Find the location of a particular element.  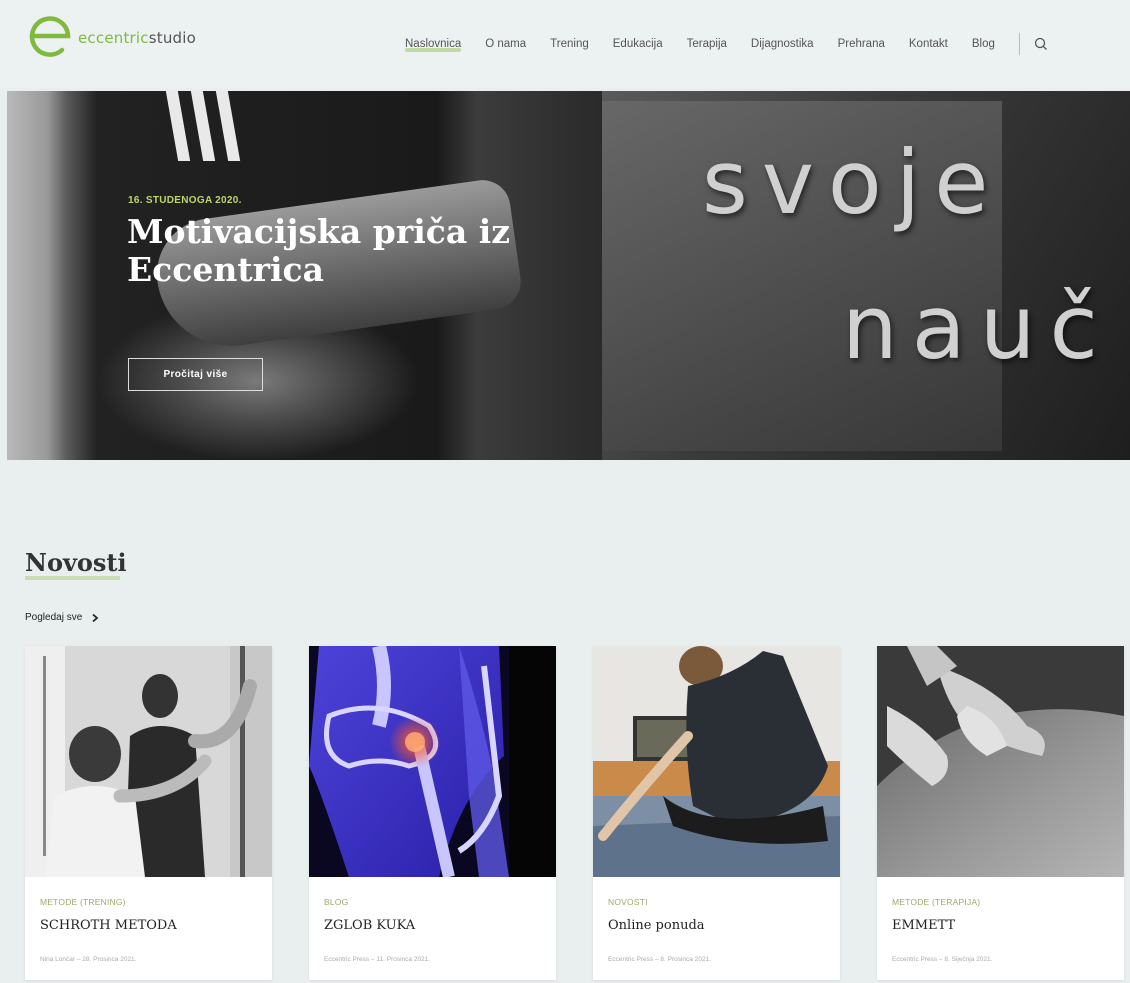

card-title: ZGLOB KUKA is located at coordinates (369, 925).